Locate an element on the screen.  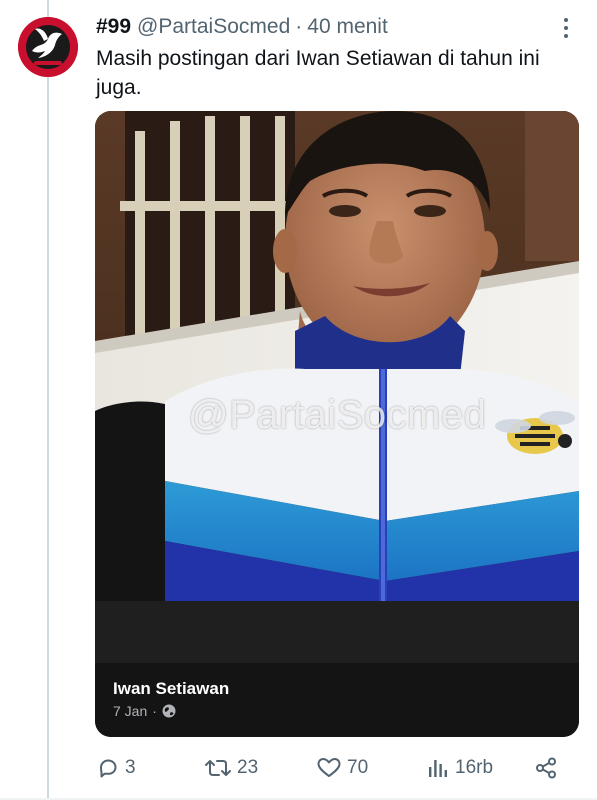
reply-button: 3 is located at coordinates (116, 768).